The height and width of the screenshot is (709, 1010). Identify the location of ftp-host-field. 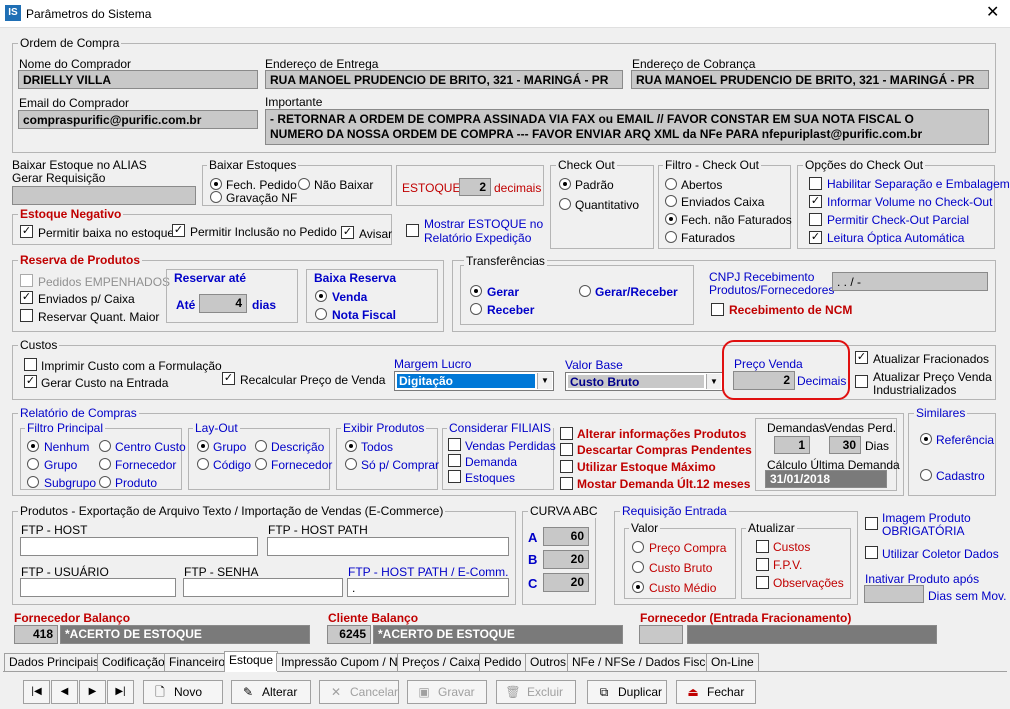
(139, 546).